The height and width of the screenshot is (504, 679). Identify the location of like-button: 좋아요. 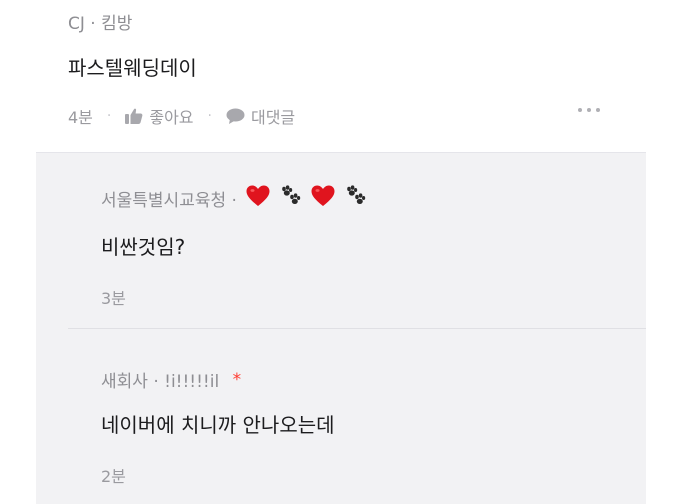
(159, 116).